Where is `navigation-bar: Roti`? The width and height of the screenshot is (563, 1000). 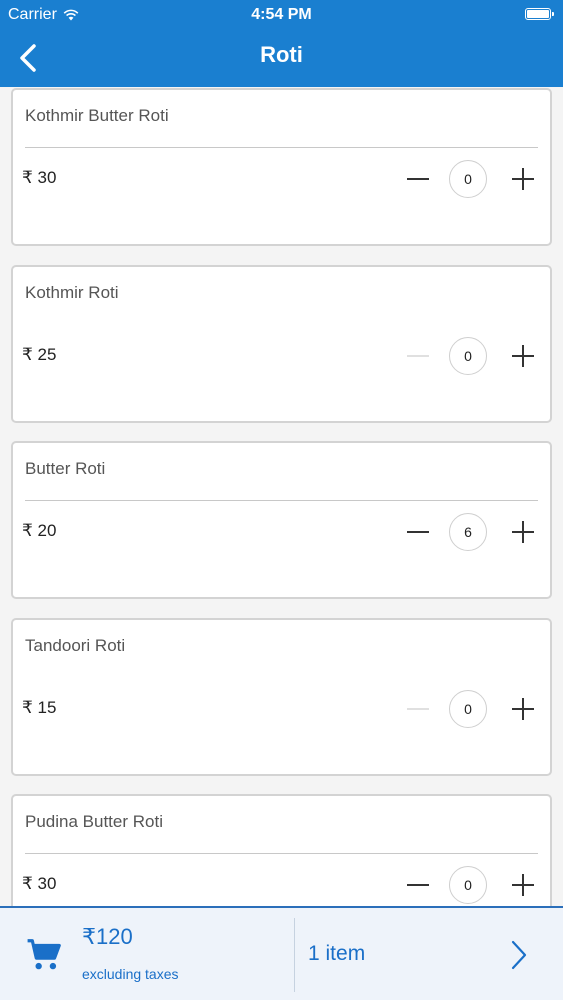 navigation-bar: Roti is located at coordinates (281, 58).